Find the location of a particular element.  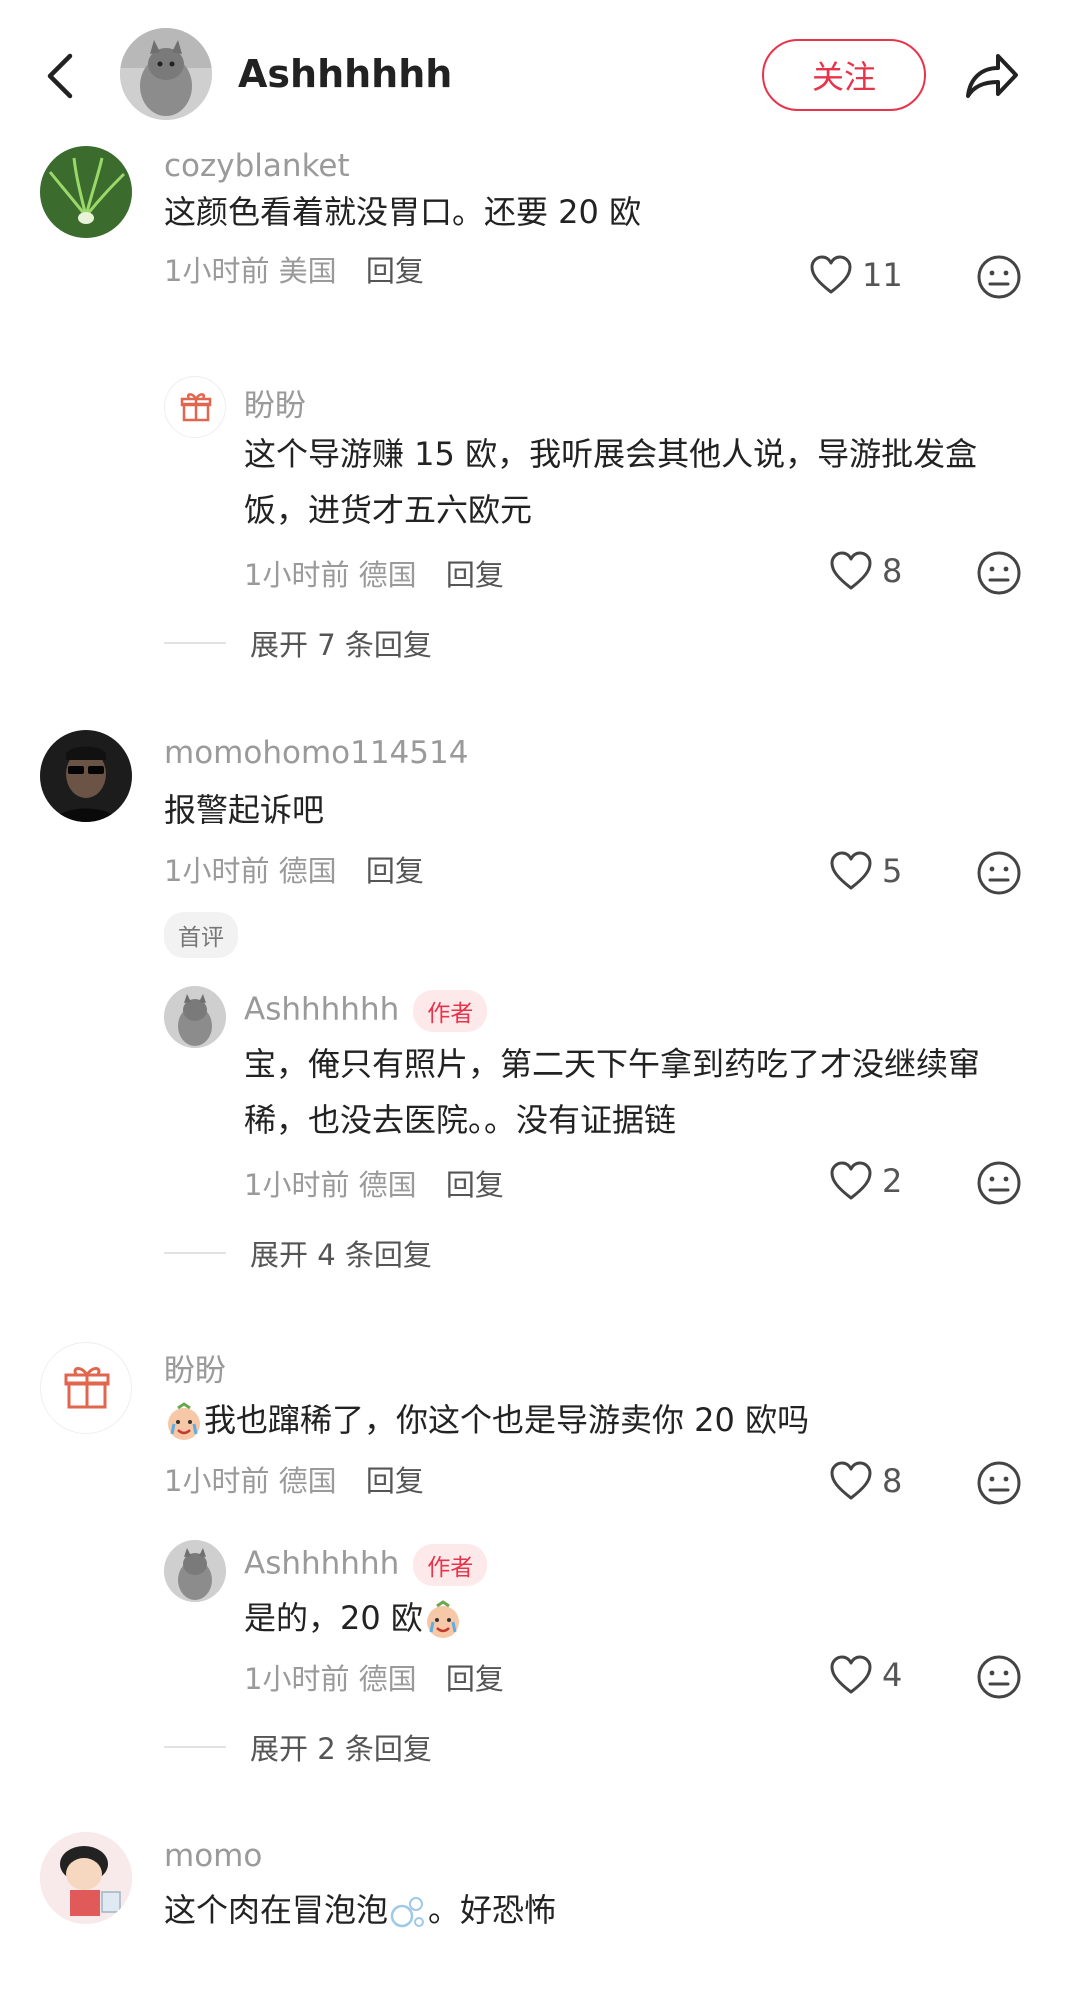

comment-location: 美国 is located at coordinates (307, 271).